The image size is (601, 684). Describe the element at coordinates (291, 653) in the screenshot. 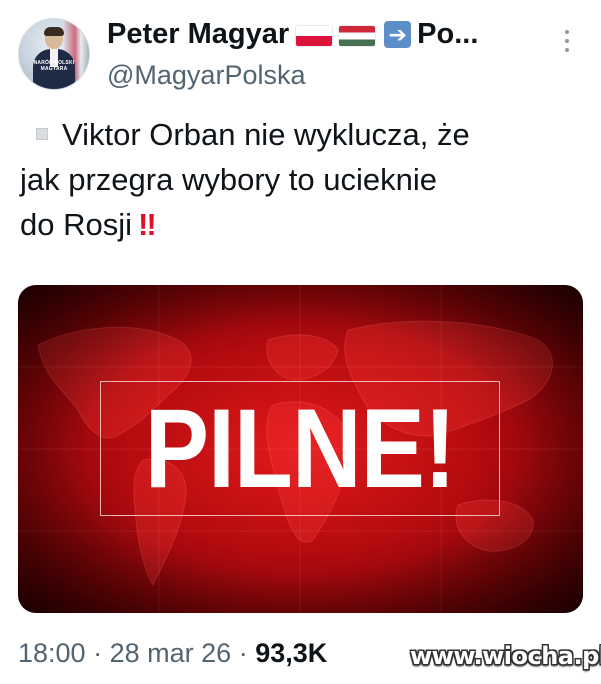

I see `view-count: 93,3K` at that location.